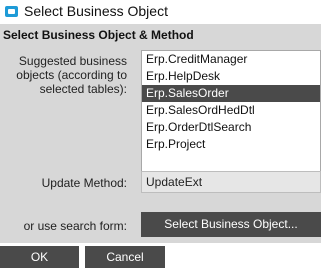 Image resolution: width=321 pixels, height=271 pixels. What do you see at coordinates (231, 76) in the screenshot?
I see `list-item-1: Erp.HelpDesk` at bounding box center [231, 76].